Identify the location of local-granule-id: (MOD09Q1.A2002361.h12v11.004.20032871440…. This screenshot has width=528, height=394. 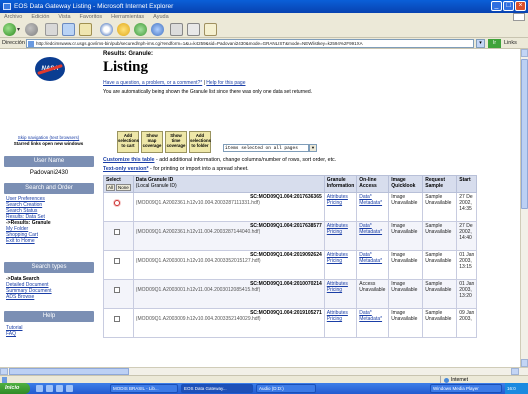
(198, 232).